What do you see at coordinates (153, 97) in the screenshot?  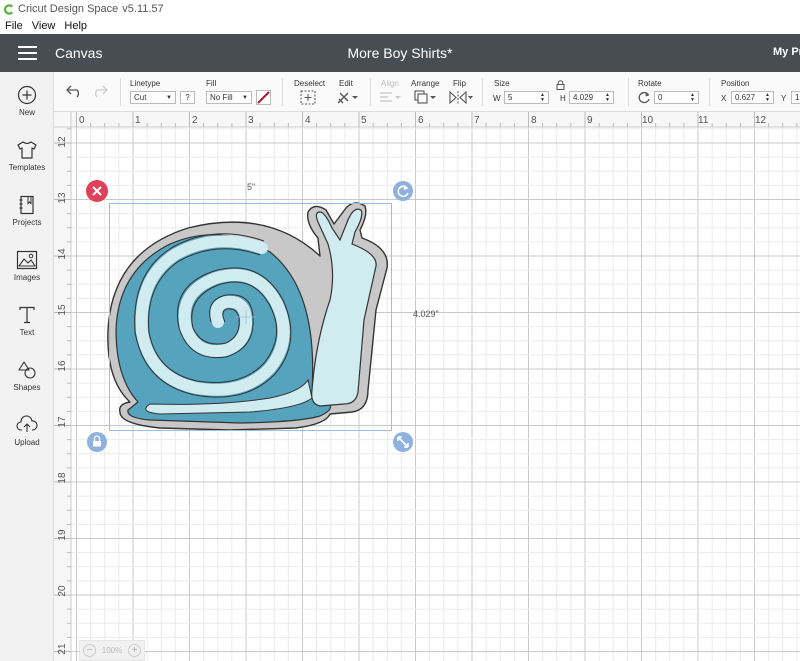 I see `linetype-select: Cut ▼` at bounding box center [153, 97].